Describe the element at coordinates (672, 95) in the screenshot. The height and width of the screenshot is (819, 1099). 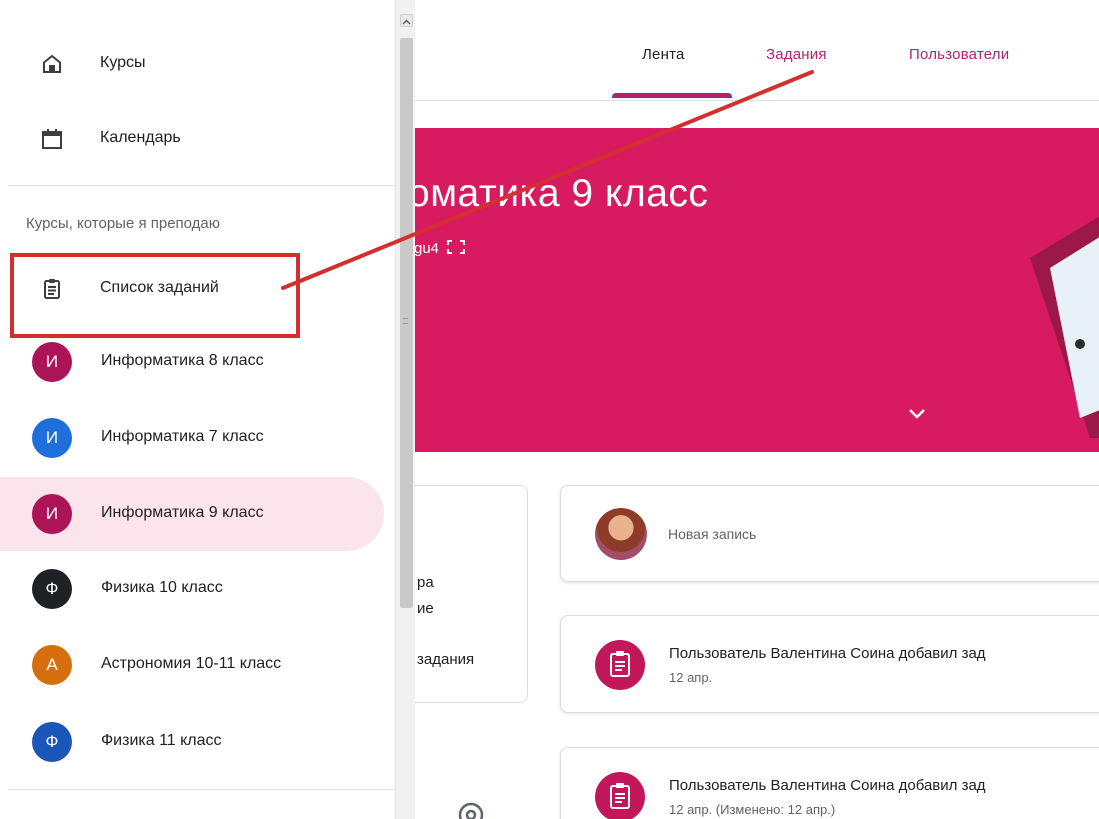
I see `active-tab-indicator` at that location.